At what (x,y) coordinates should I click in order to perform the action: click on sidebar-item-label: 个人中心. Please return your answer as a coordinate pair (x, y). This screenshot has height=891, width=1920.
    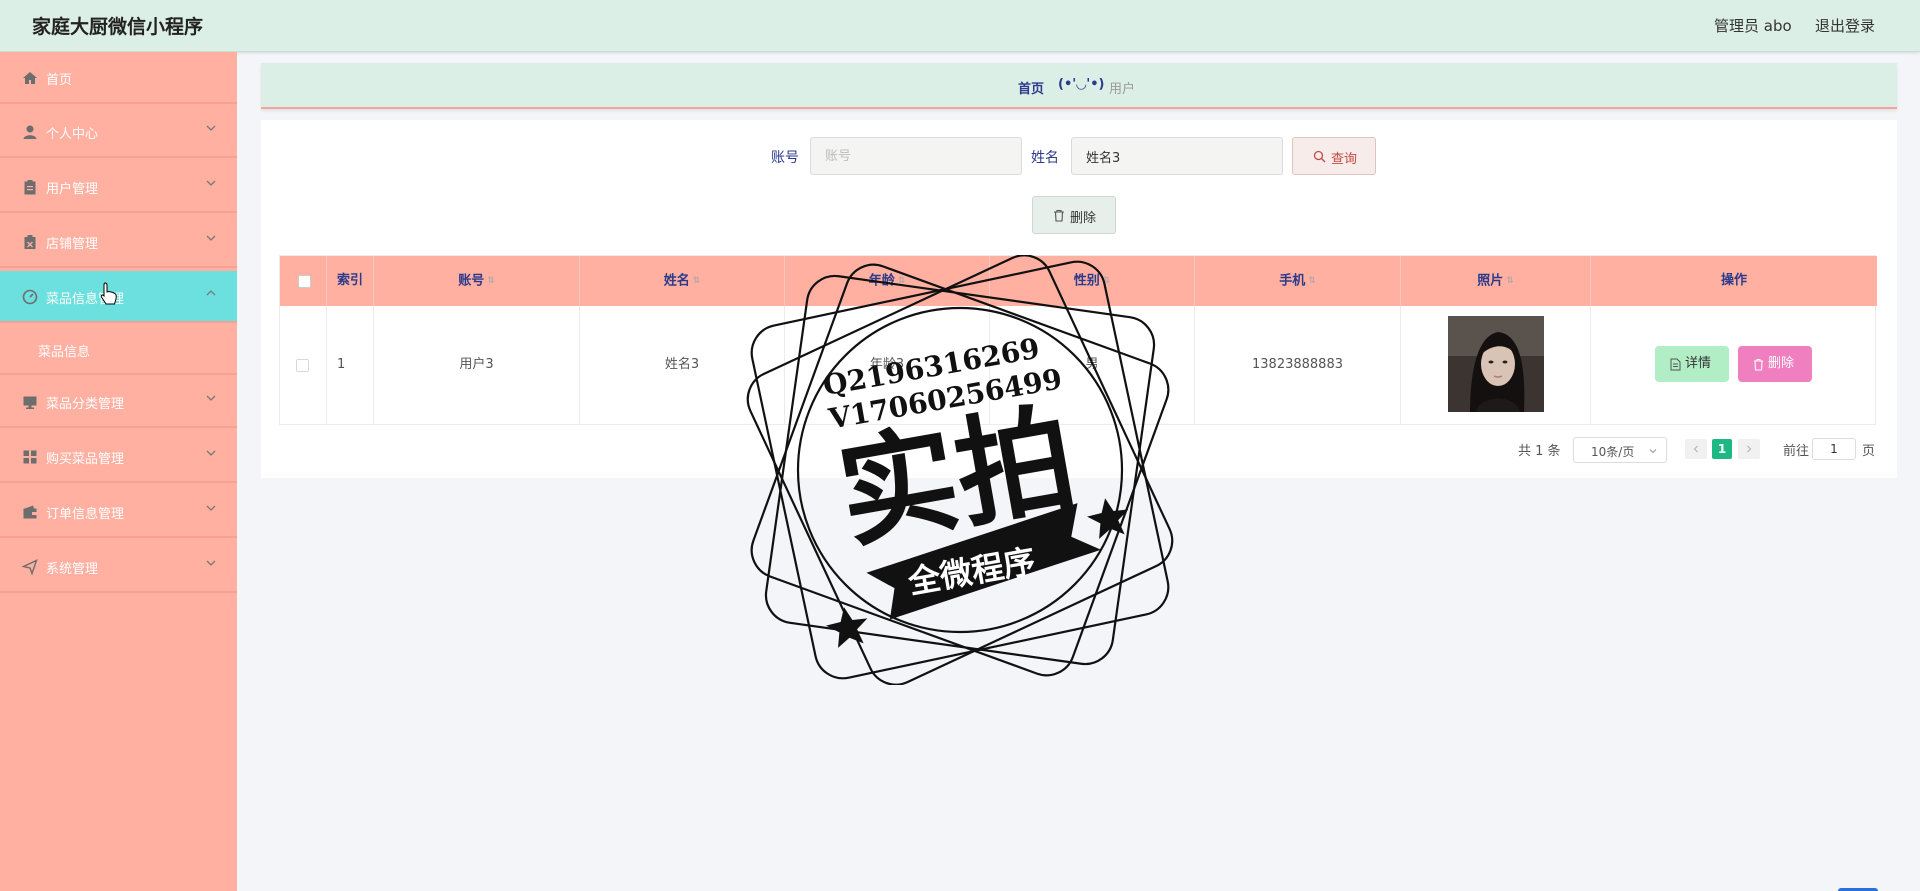
    Looking at the image, I should click on (72, 134).